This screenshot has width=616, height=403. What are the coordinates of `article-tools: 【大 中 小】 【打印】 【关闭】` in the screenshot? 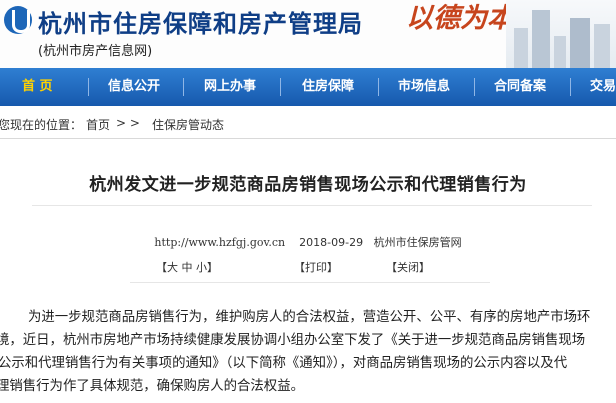 It's located at (308, 268).